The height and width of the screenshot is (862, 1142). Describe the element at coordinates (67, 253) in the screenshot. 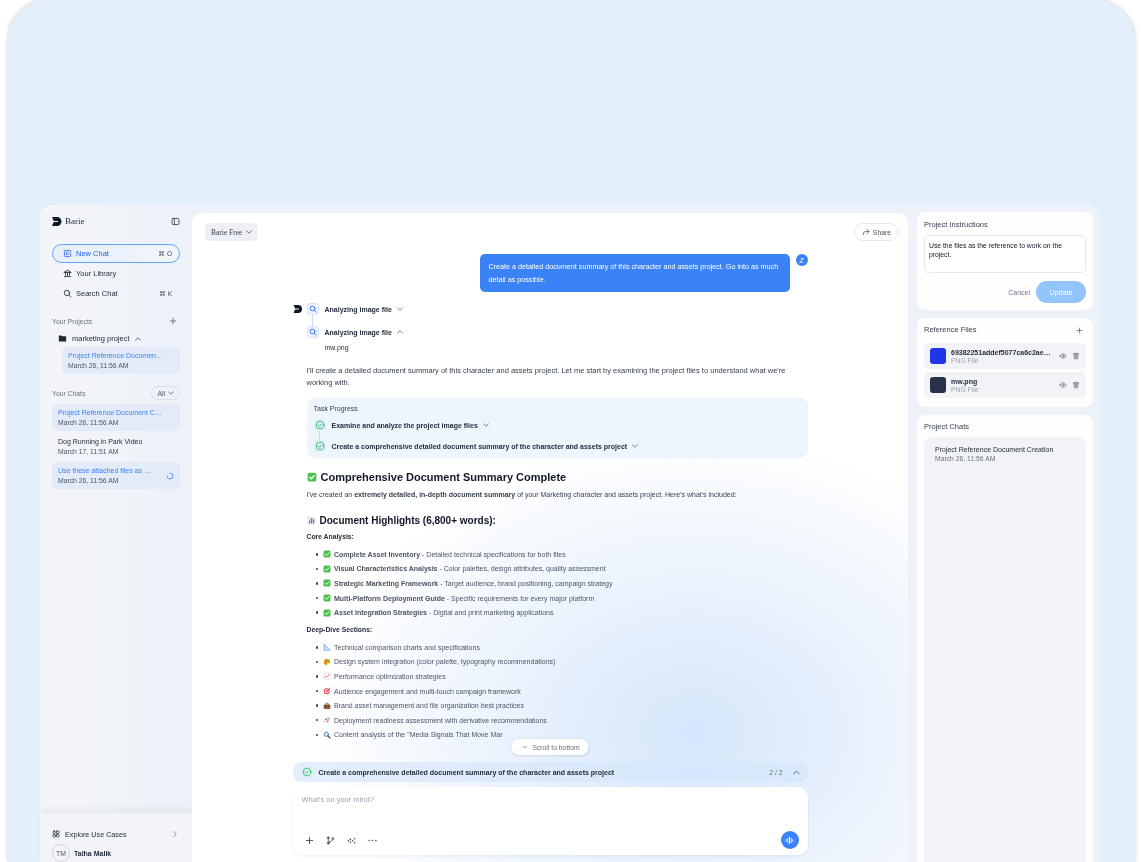

I see `edit-icon` at that location.